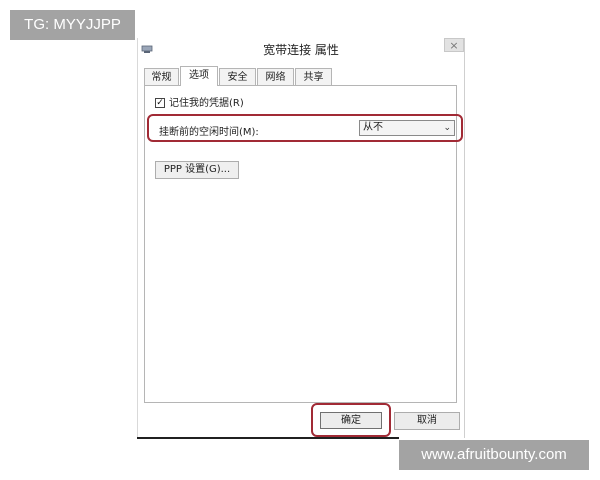 Image resolution: width=600 pixels, height=480 pixels. What do you see at coordinates (427, 421) in the screenshot?
I see `cancel-button: 取消` at bounding box center [427, 421].